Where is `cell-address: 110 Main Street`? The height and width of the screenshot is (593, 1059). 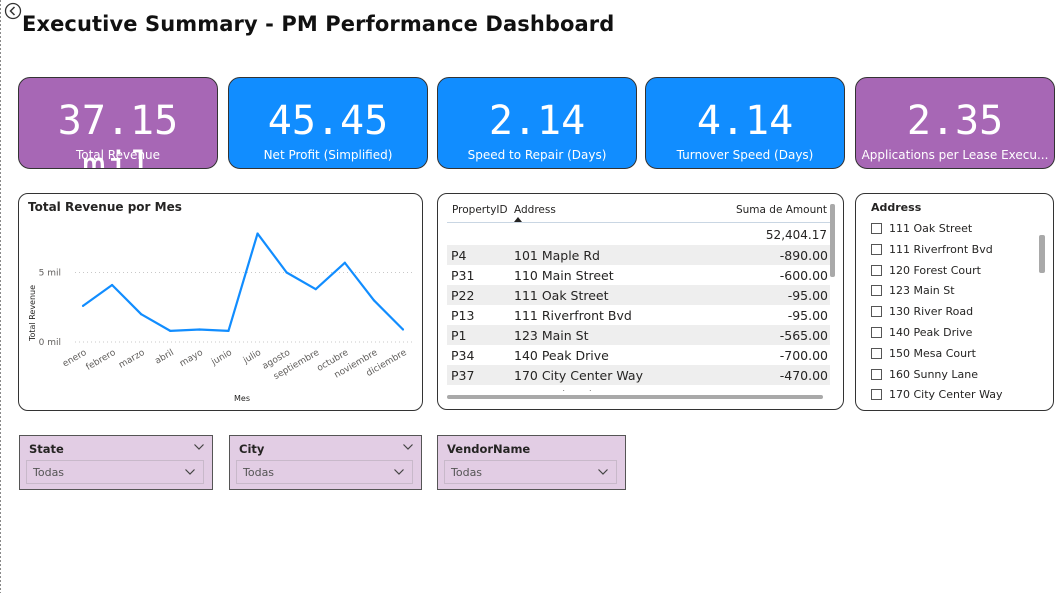 cell-address: 110 Main Street is located at coordinates (564, 275).